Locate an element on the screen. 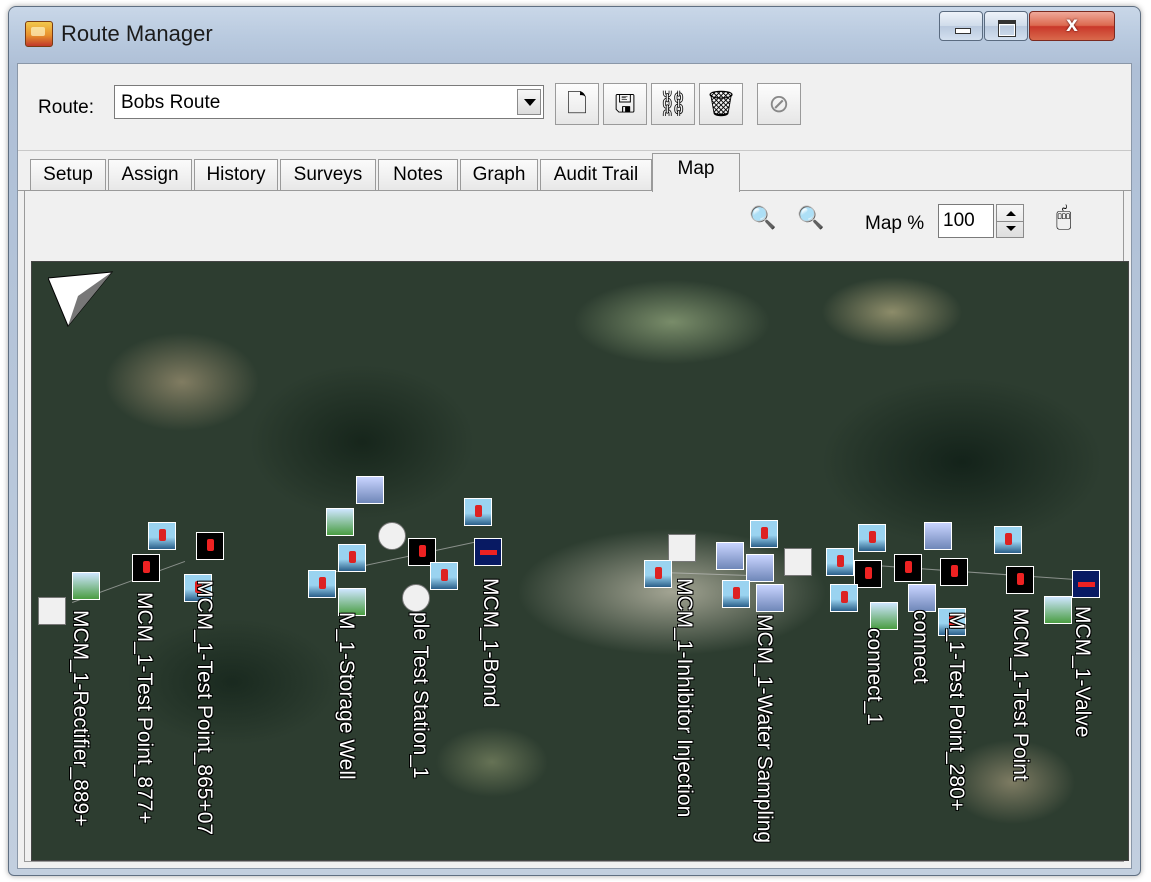  map-label-test-point: M_1-Test Point_280+ is located at coordinates (956, 712).